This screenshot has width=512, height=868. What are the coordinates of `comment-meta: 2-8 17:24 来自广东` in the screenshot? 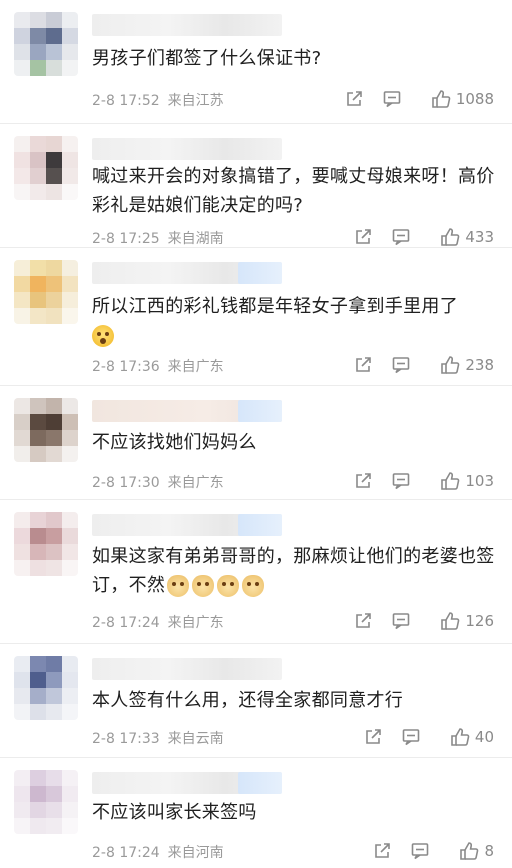 It's located at (158, 622).